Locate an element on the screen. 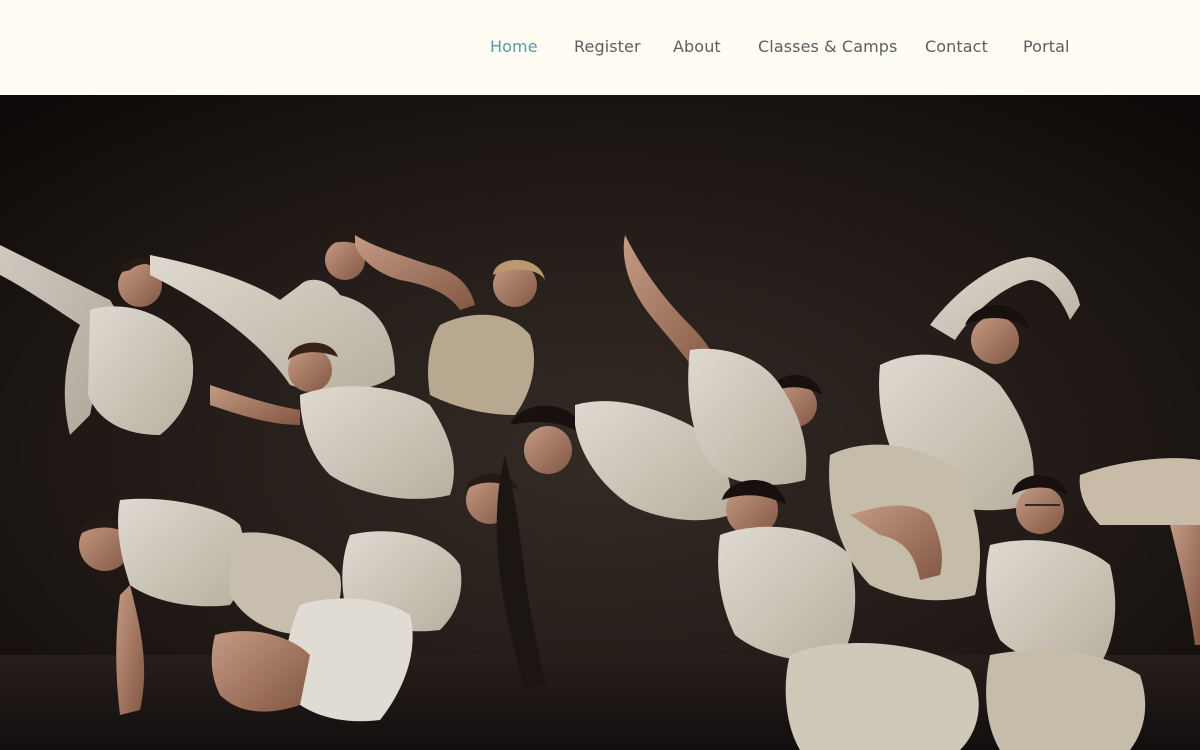  nav-link-classes-camps: Classes & Camps is located at coordinates (827, 47).